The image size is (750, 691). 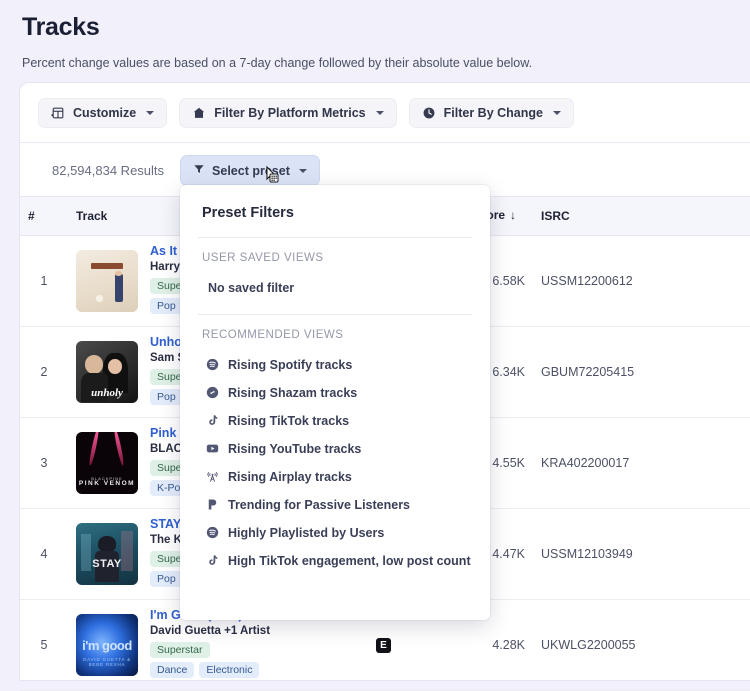 I want to click on row-isrc: UKWLG2200055, so click(x=641, y=645).